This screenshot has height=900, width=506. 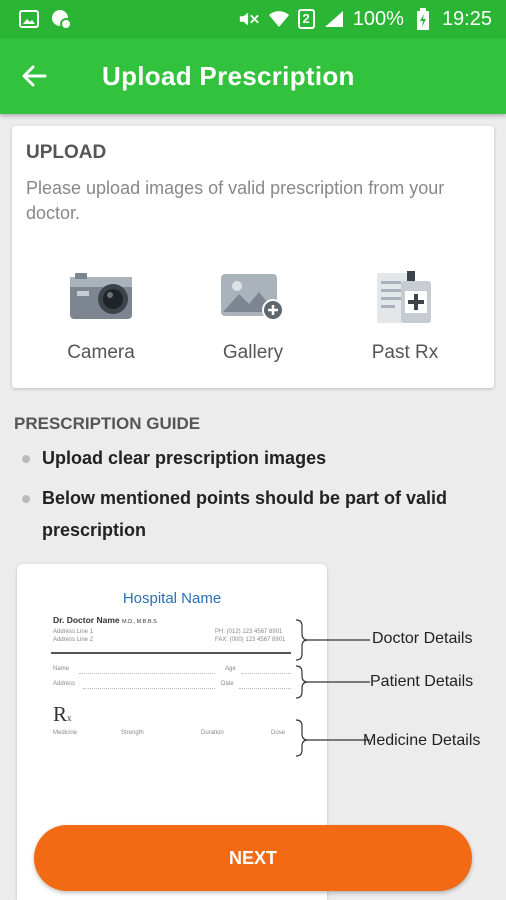 What do you see at coordinates (107, 423) in the screenshot?
I see `guide-title: PRESCRIPTION GUIDE` at bounding box center [107, 423].